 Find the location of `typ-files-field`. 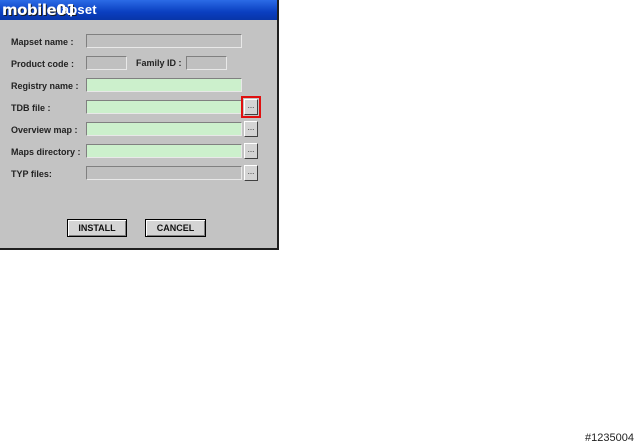

typ-files-field is located at coordinates (164, 173).